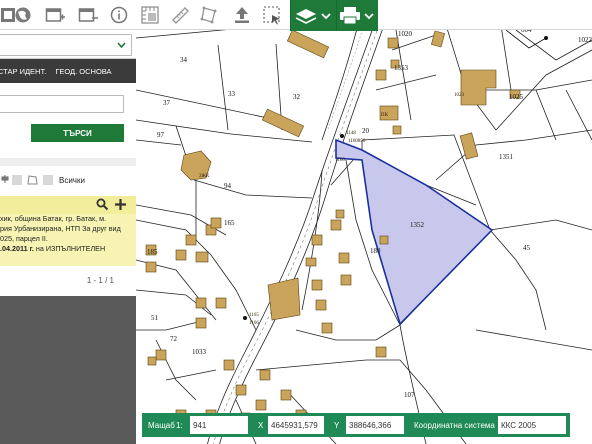 The image size is (592, 444). I want to click on parcel-label: 107, so click(409, 395).